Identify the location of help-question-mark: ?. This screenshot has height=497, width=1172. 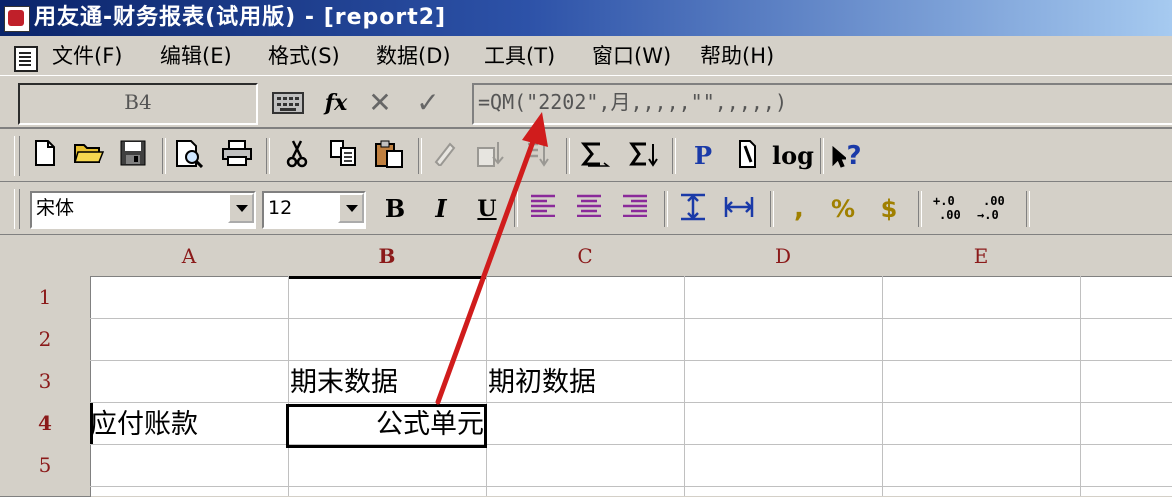
(854, 156).